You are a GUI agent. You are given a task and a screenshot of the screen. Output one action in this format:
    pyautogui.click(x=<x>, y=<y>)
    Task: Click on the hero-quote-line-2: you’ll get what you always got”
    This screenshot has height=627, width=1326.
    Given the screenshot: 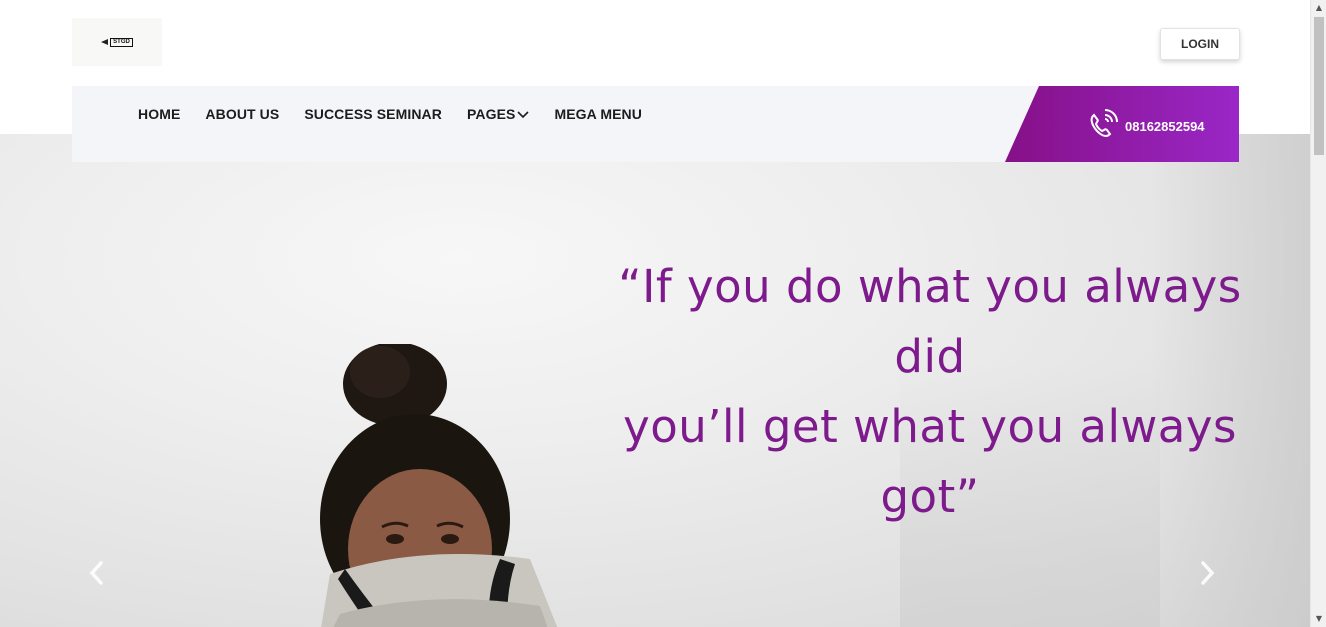 What is the action you would take?
    pyautogui.click(x=930, y=461)
    